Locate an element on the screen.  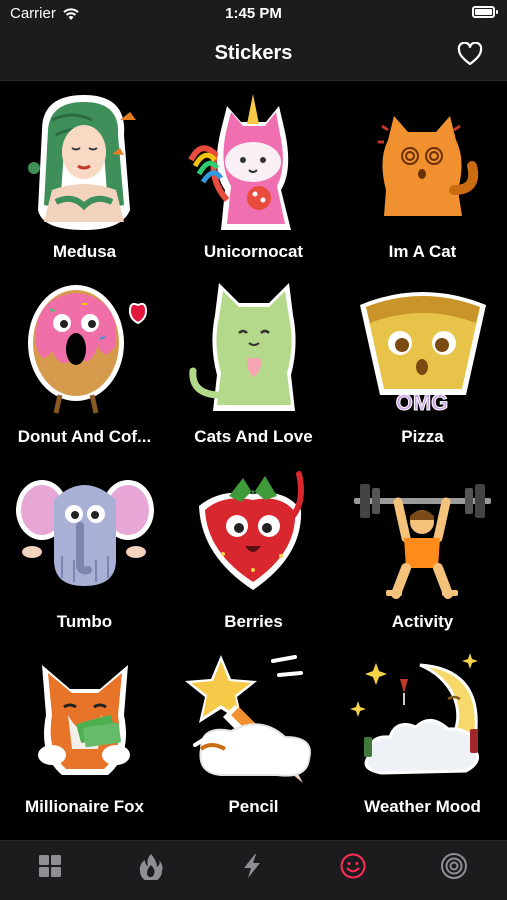
sticker-pack-label: Im A Cat is located at coordinates (422, 251).